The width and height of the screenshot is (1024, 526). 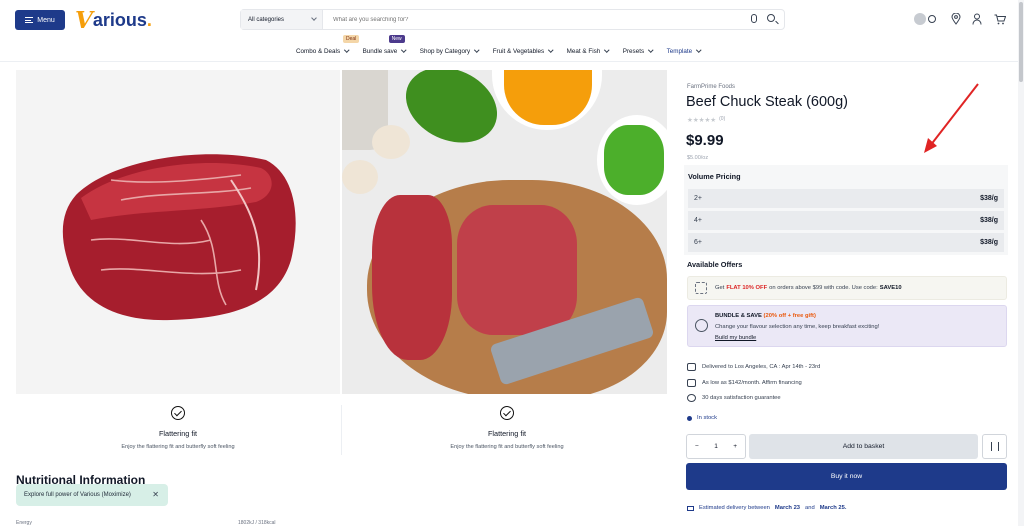 I want to click on tier-qty: 2+, so click(x=698, y=198).